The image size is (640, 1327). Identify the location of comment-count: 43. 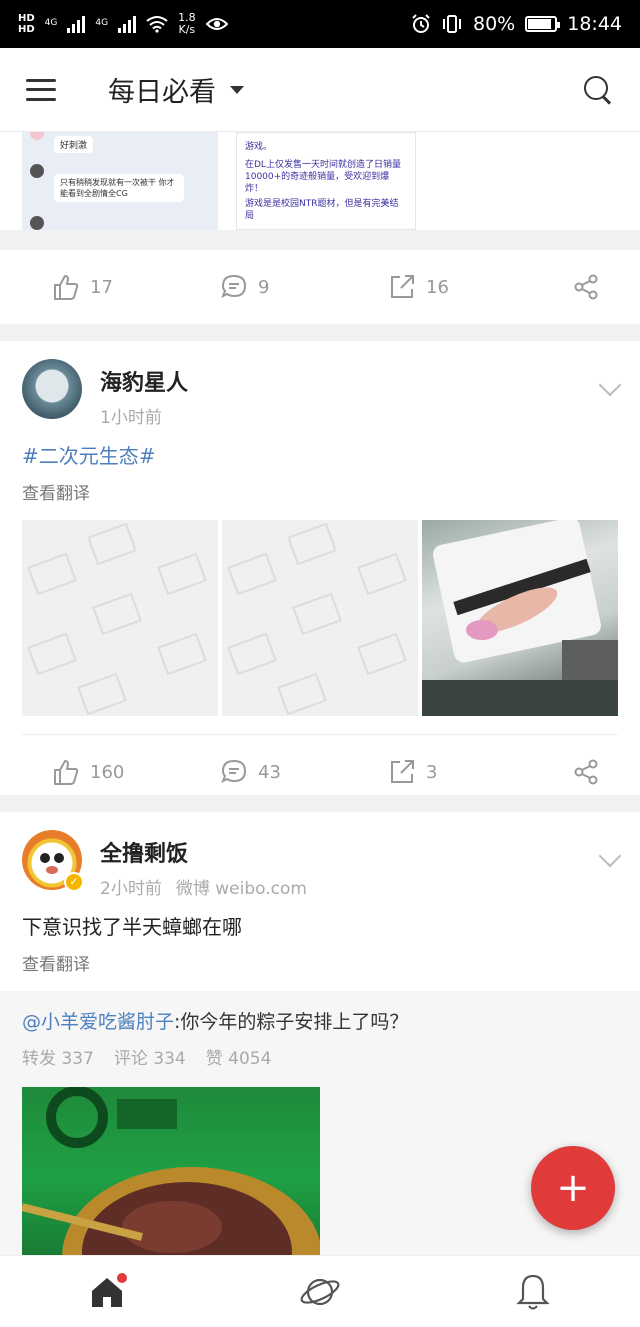
(269, 772).